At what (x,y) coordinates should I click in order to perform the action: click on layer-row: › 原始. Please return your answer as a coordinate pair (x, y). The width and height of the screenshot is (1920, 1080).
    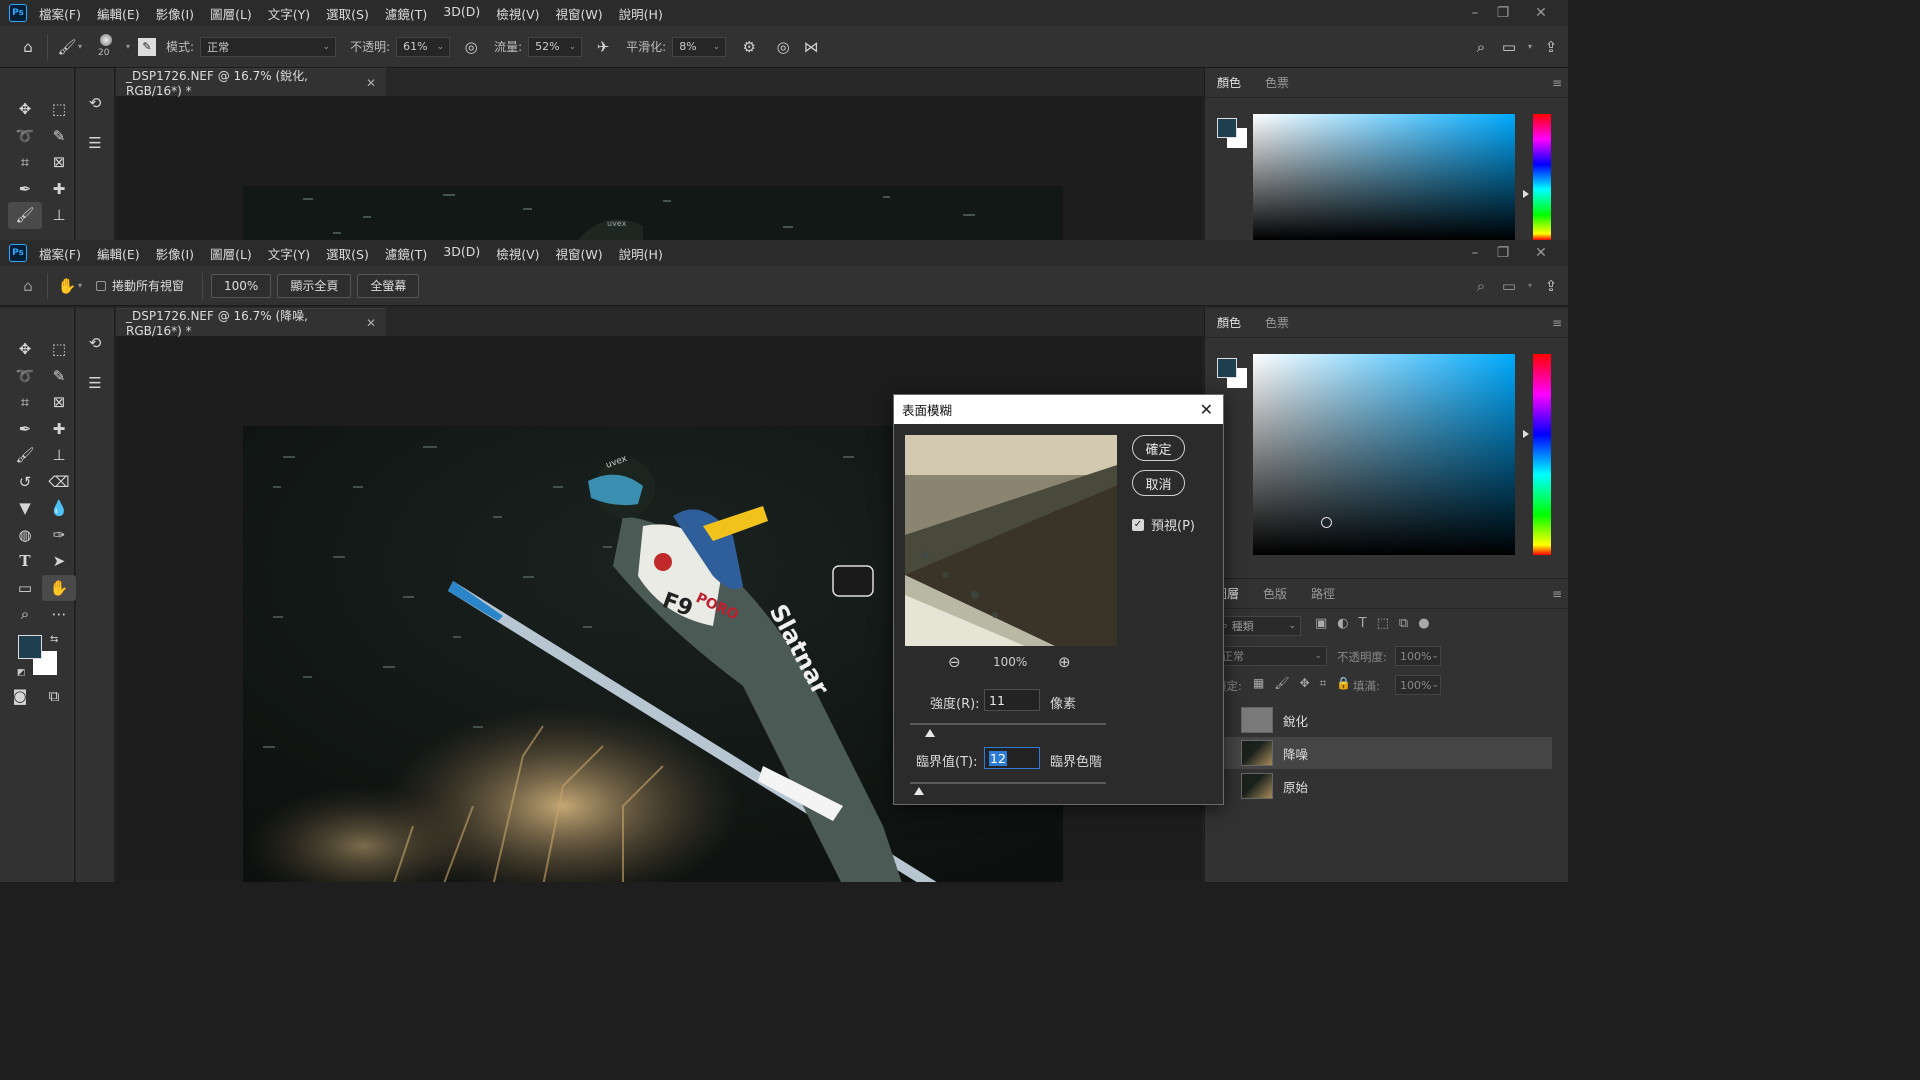
    Looking at the image, I should click on (1378, 786).